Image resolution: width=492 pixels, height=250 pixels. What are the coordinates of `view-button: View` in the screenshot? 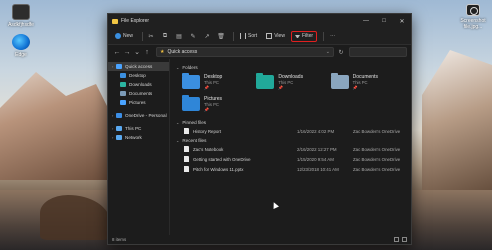 It's located at (275, 36).